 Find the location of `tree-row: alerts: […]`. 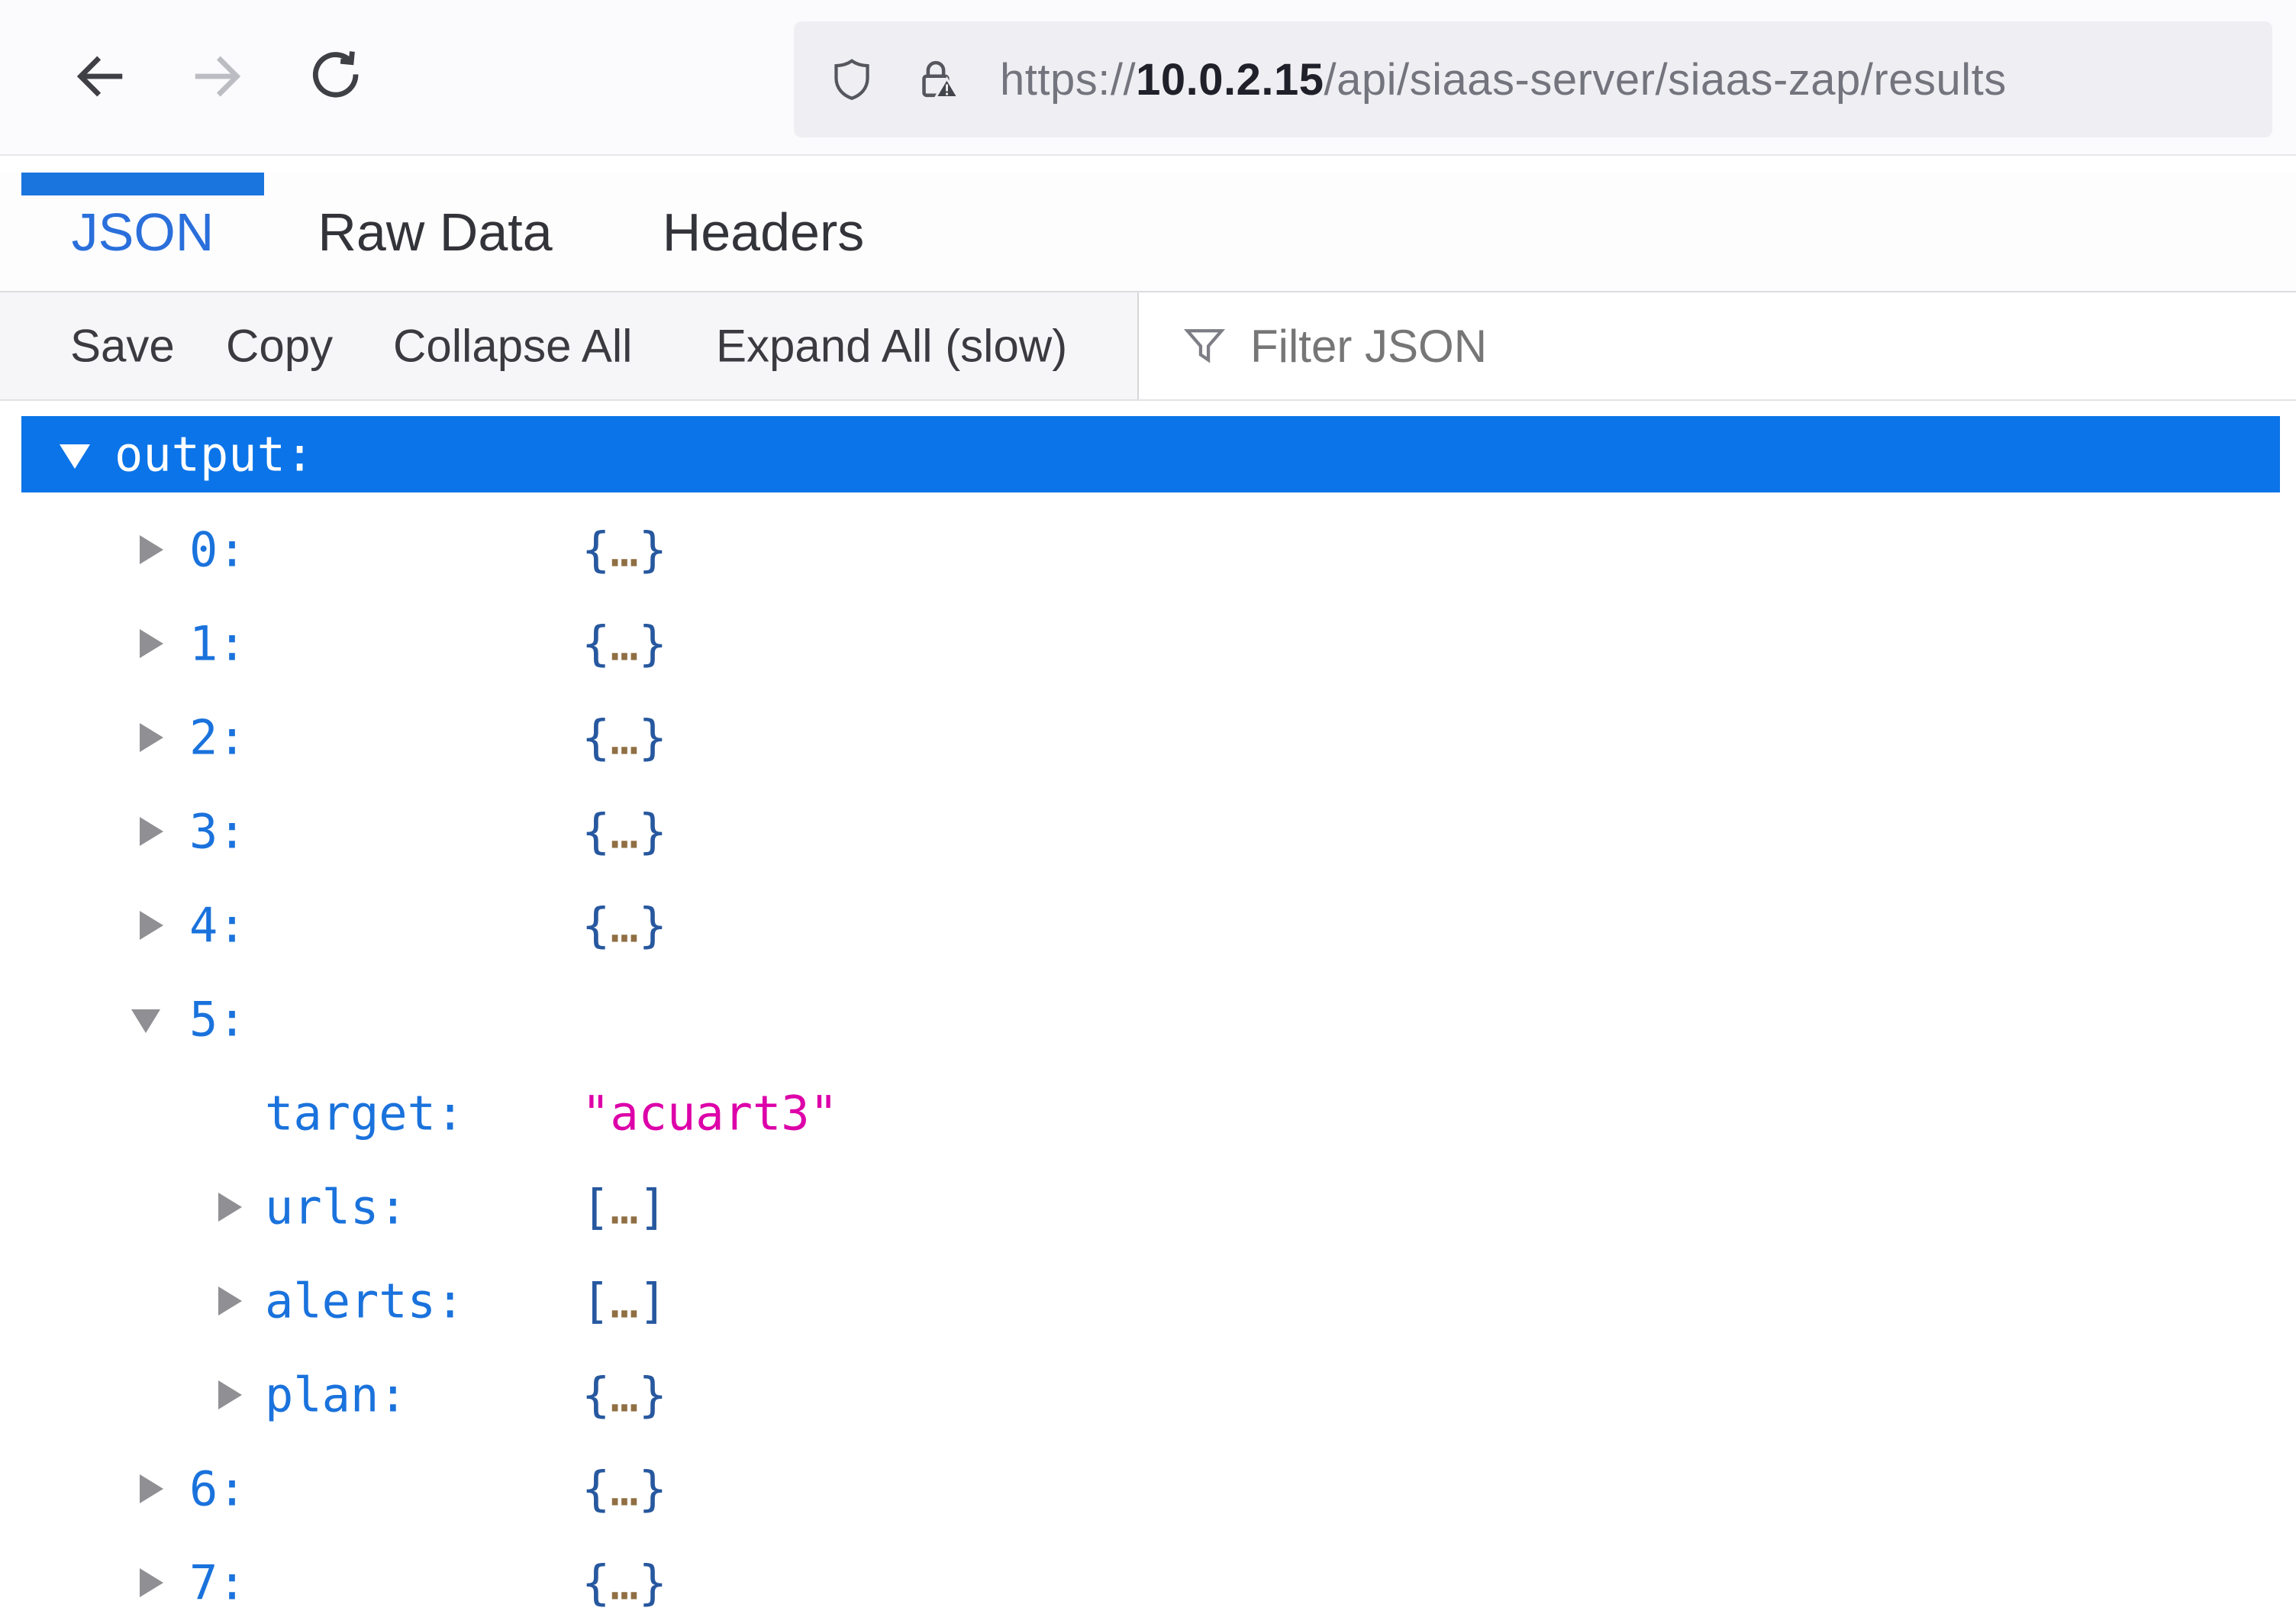

tree-row: alerts: […] is located at coordinates (1148, 1301).